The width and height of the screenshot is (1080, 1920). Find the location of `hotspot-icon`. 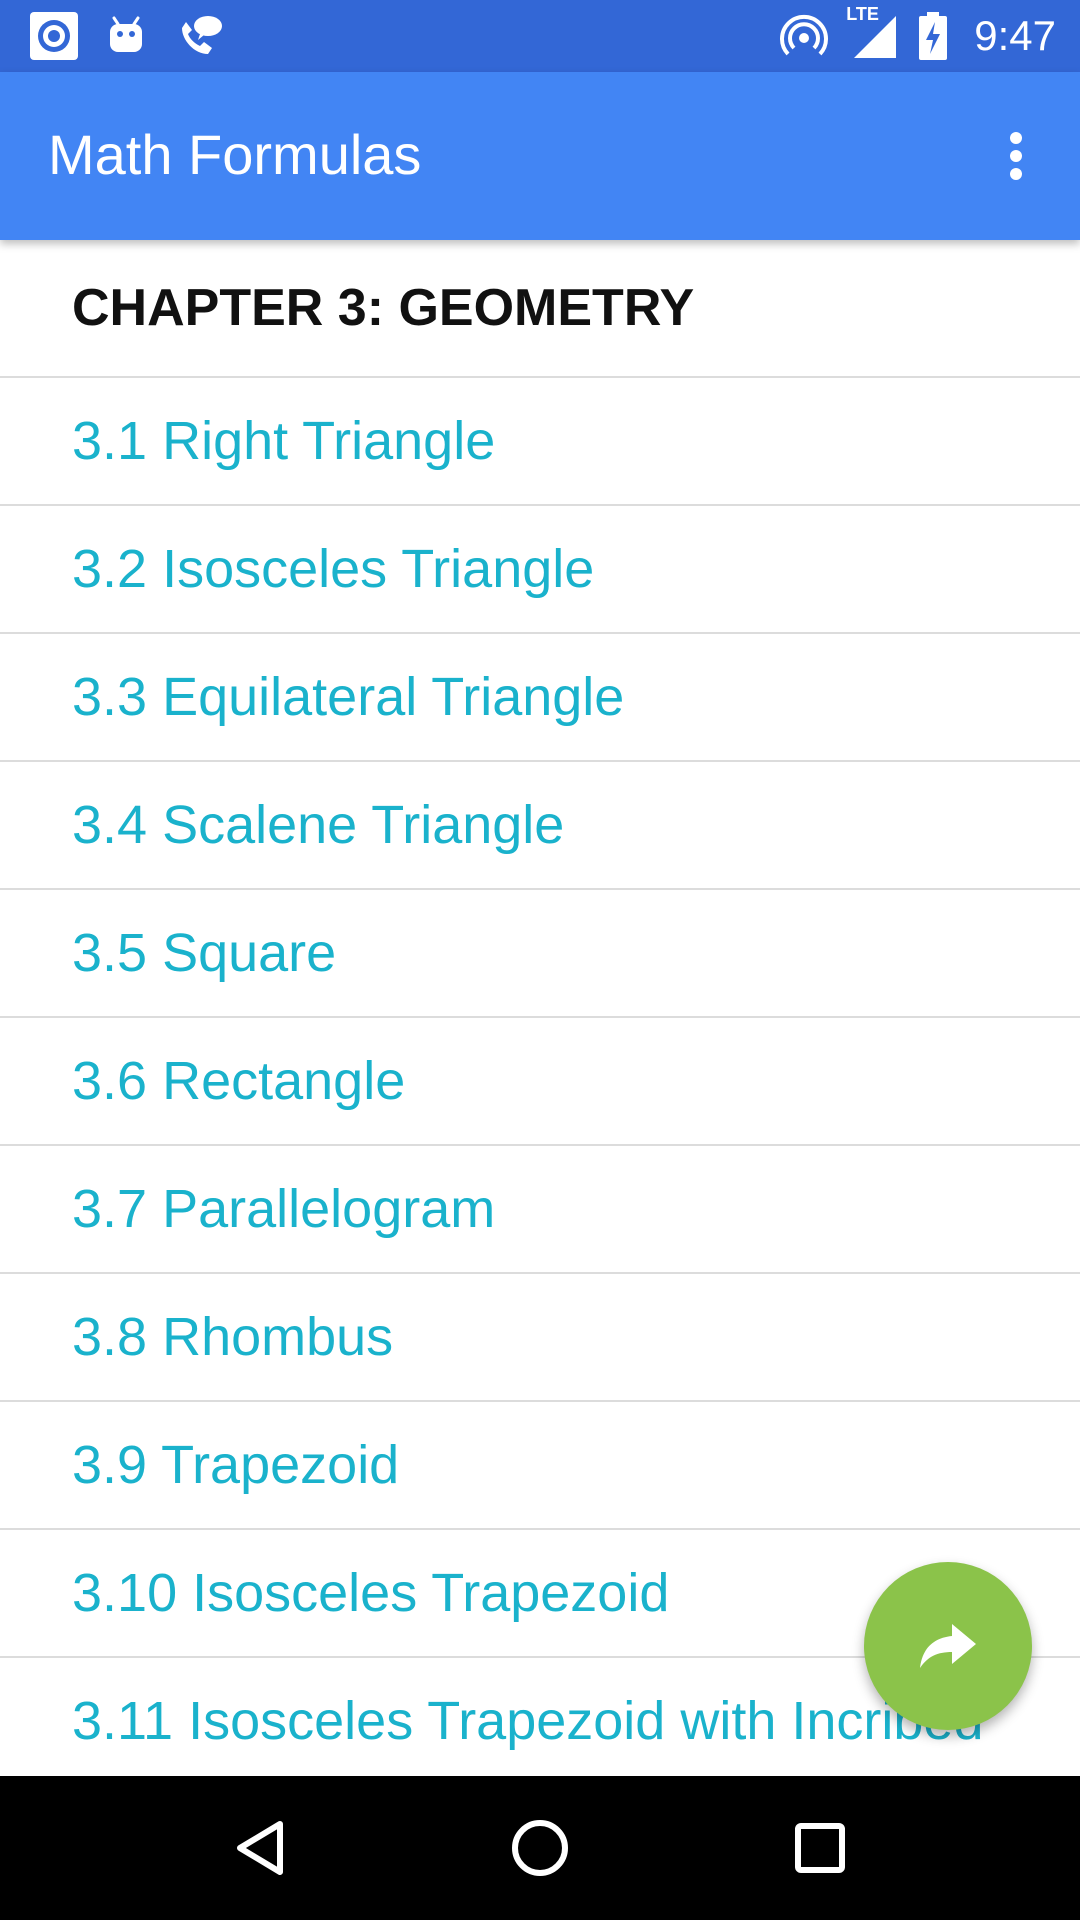

hotspot-icon is located at coordinates (804, 36).